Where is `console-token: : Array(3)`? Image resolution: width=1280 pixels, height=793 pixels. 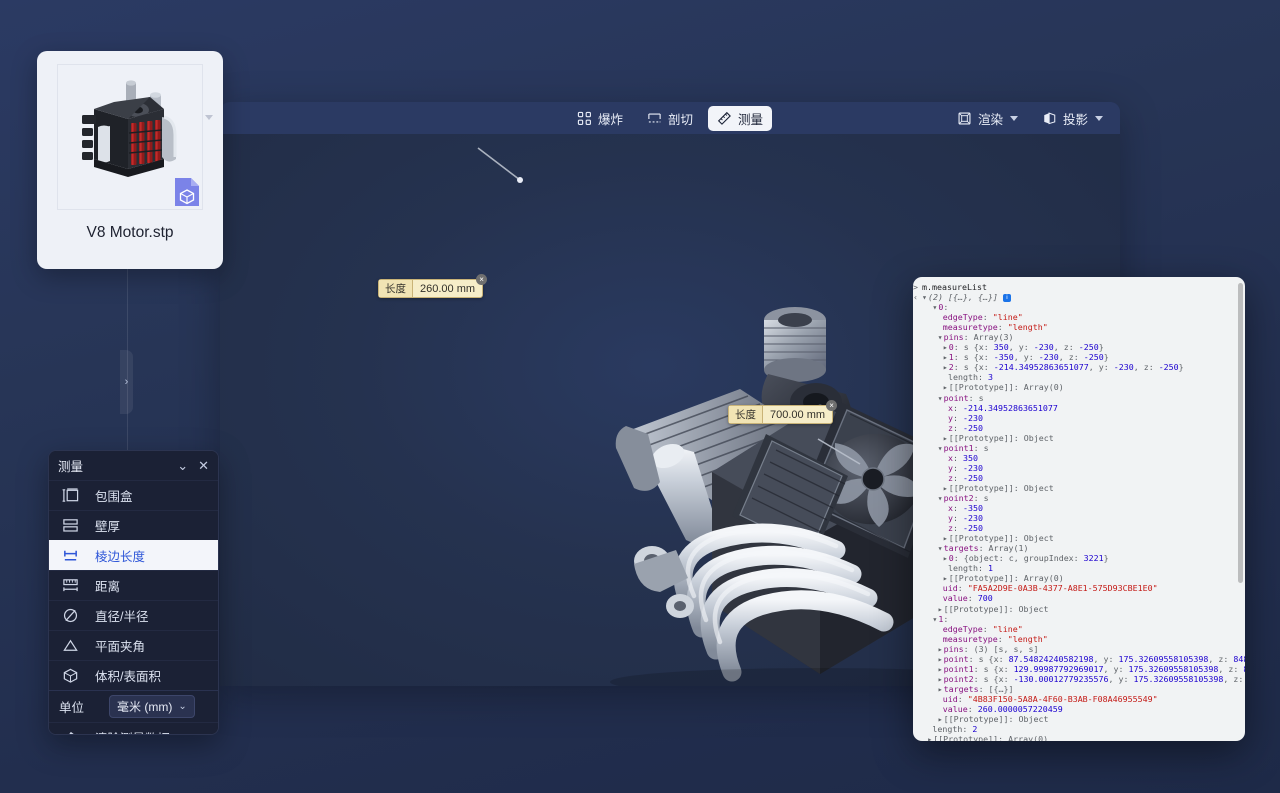 console-token: : Array(3) is located at coordinates (988, 337).